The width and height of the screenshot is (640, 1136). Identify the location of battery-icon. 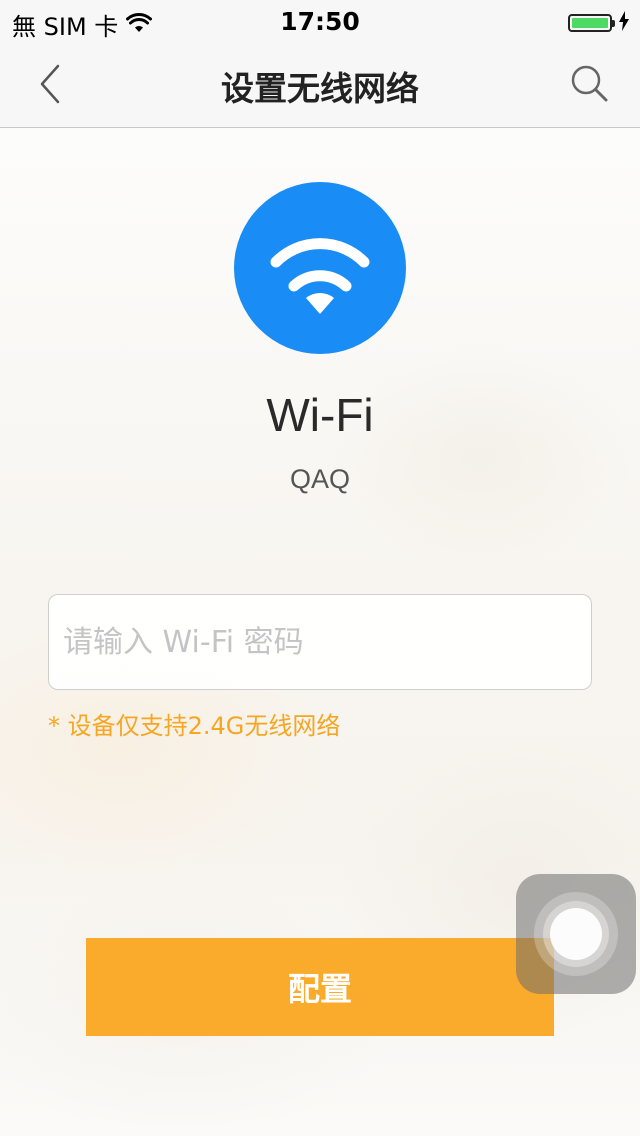
(591, 23).